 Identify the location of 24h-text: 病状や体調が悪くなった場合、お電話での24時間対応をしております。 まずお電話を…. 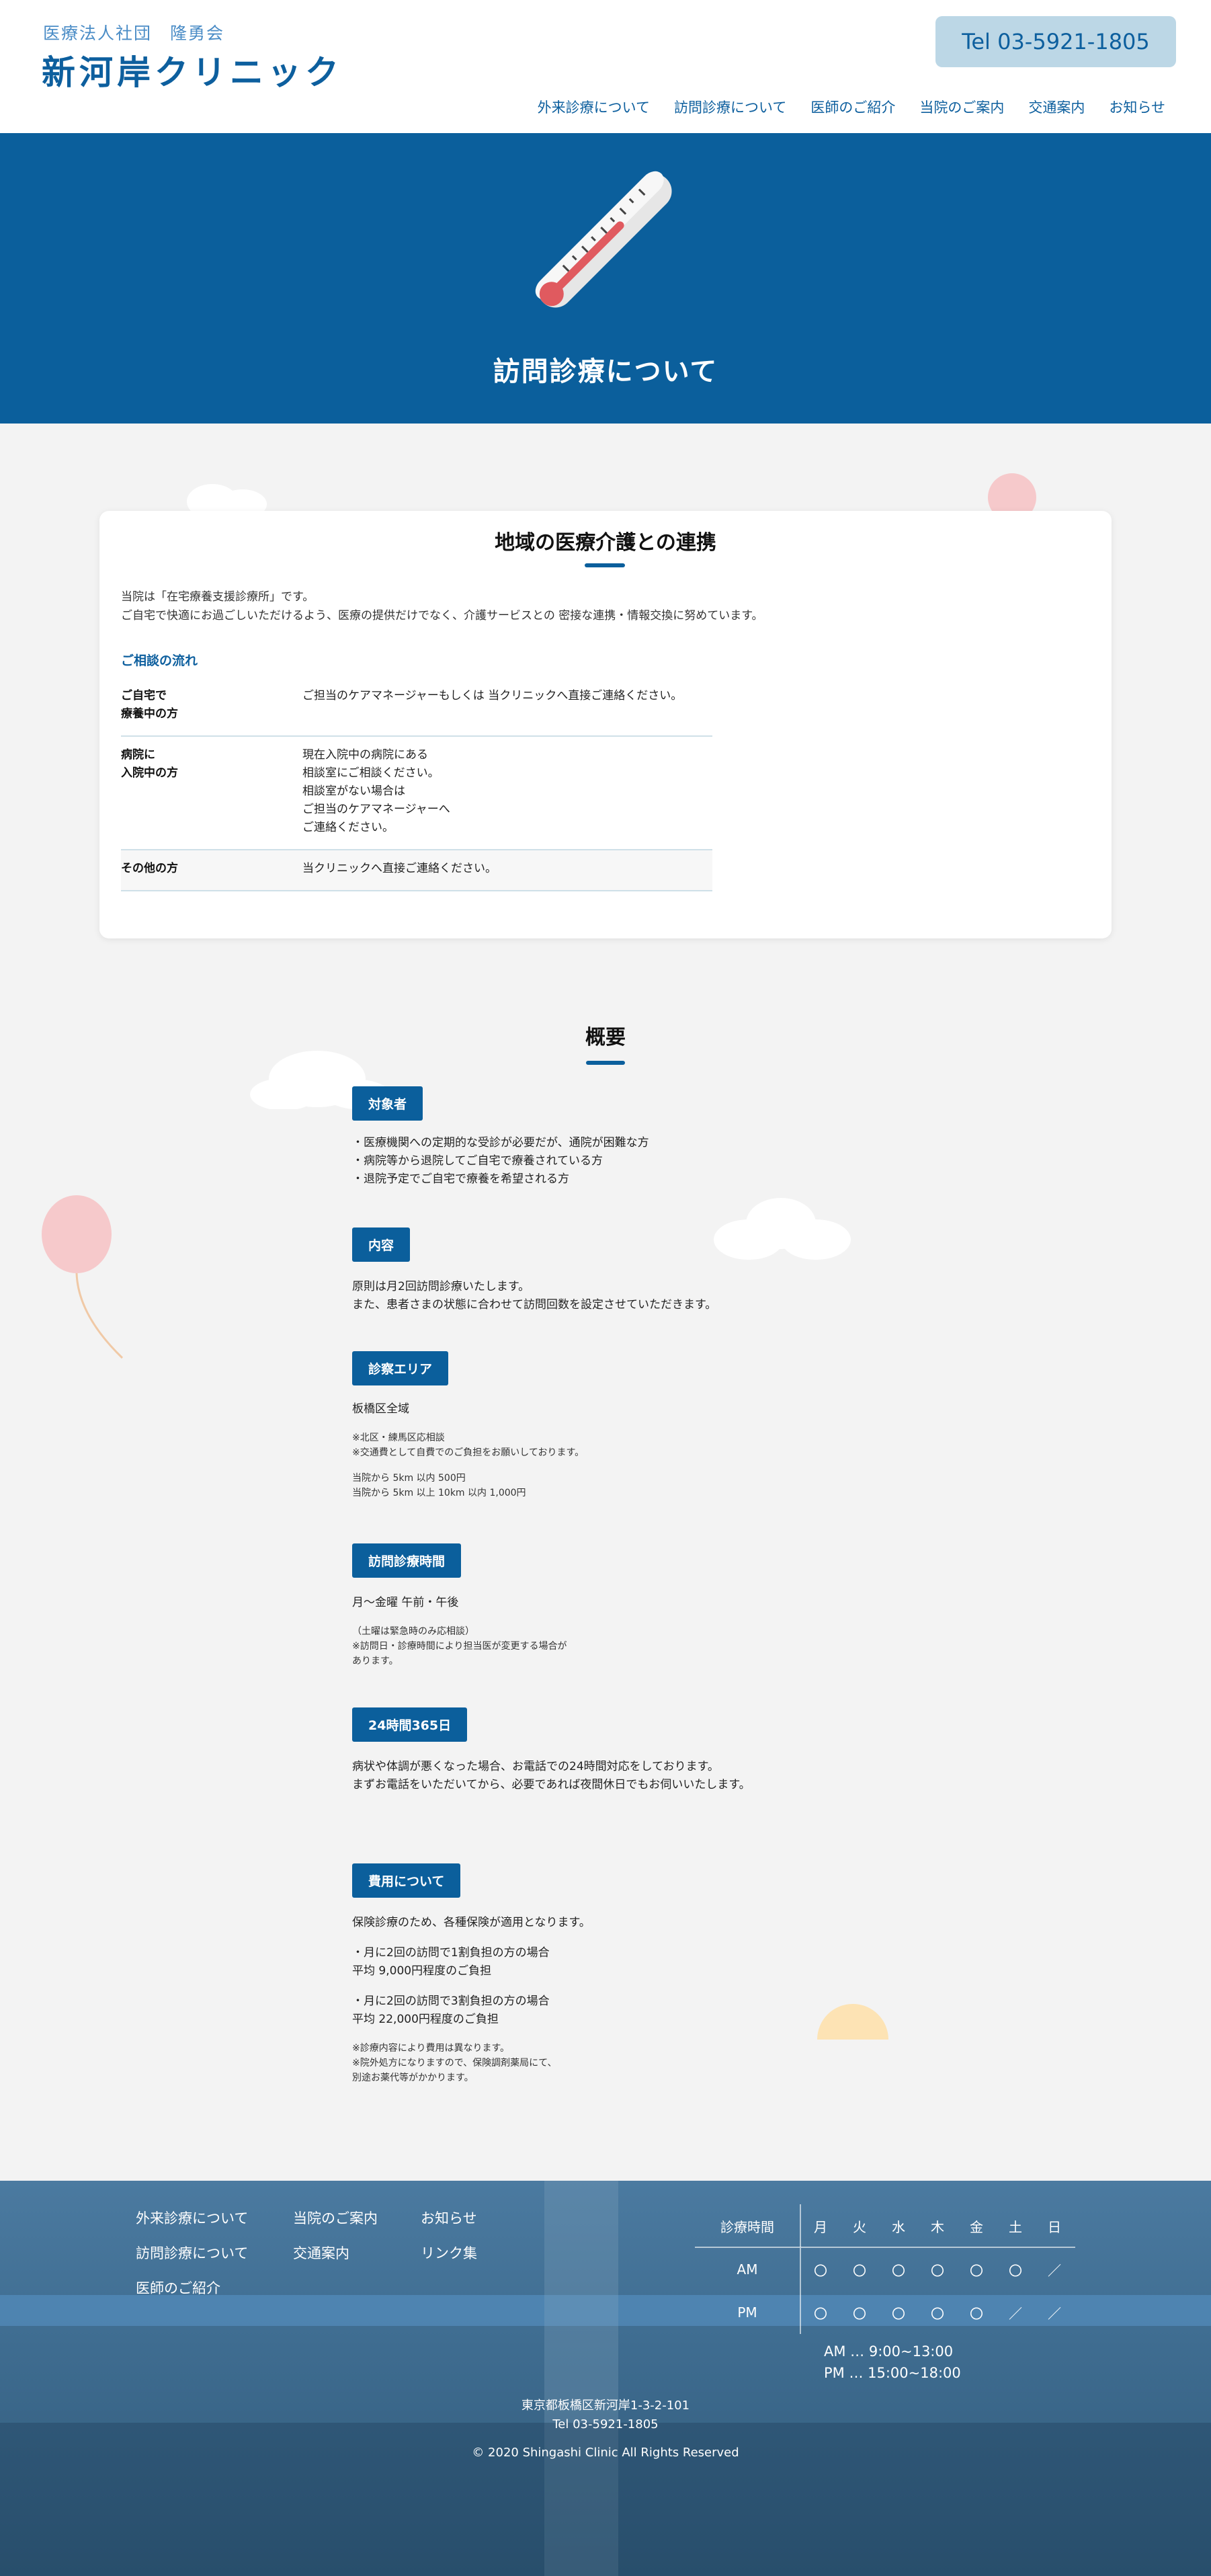
(551, 1776).